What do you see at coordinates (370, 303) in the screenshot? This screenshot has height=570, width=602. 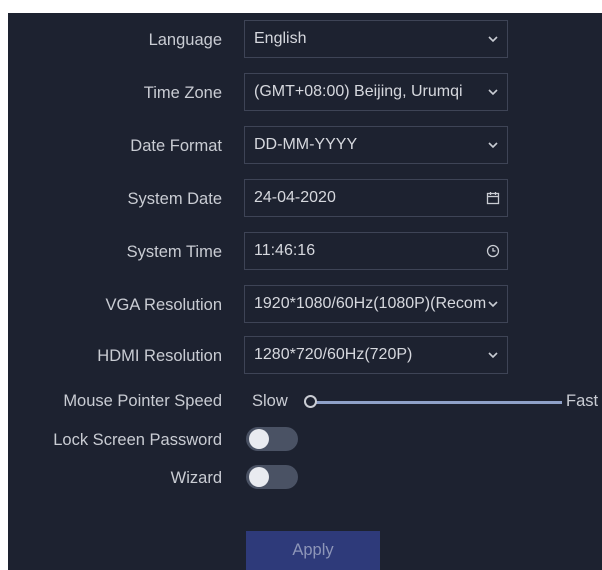 I see `vga-resolution-value: 1920*1080/60Hz(1080P)(Recommended)` at bounding box center [370, 303].